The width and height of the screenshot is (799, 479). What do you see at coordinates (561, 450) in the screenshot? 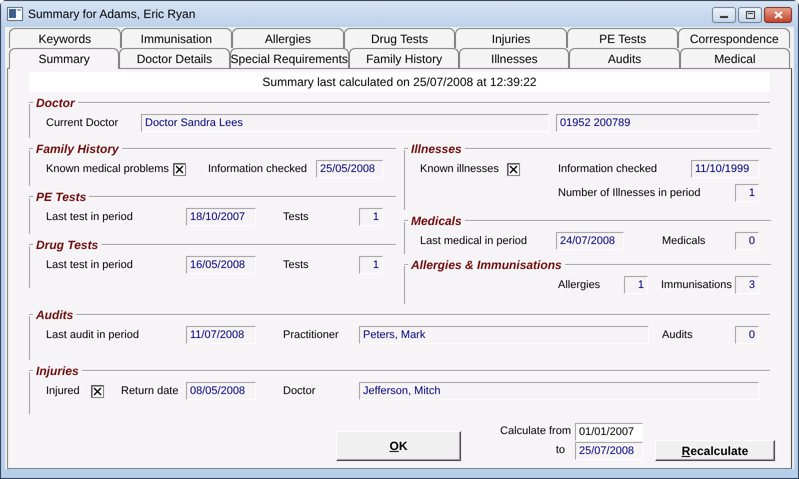
I see `field-label: to` at bounding box center [561, 450].